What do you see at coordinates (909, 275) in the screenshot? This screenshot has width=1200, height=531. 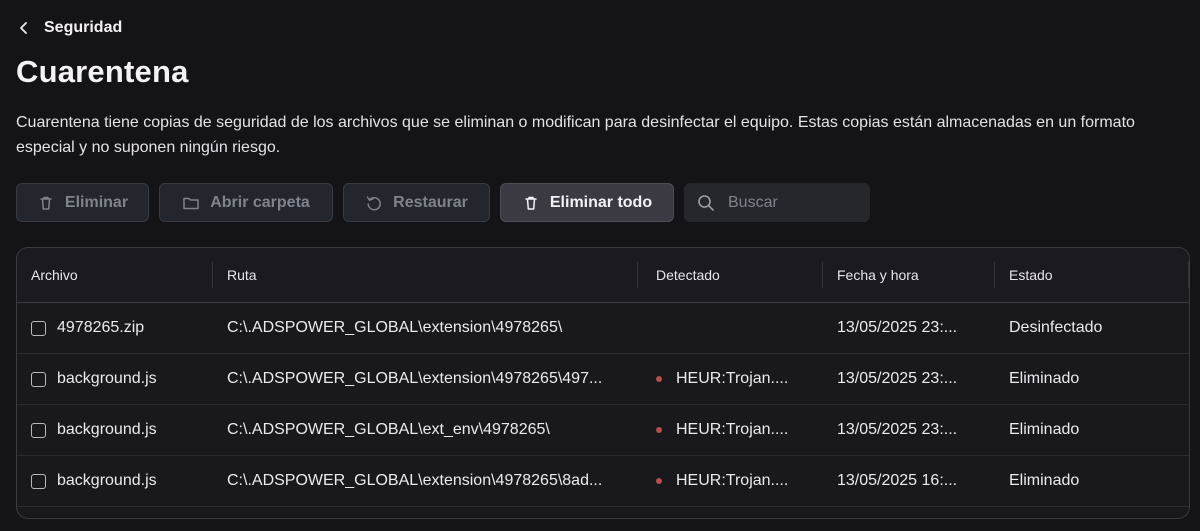 I see `column-header-date: Fecha y hora` at bounding box center [909, 275].